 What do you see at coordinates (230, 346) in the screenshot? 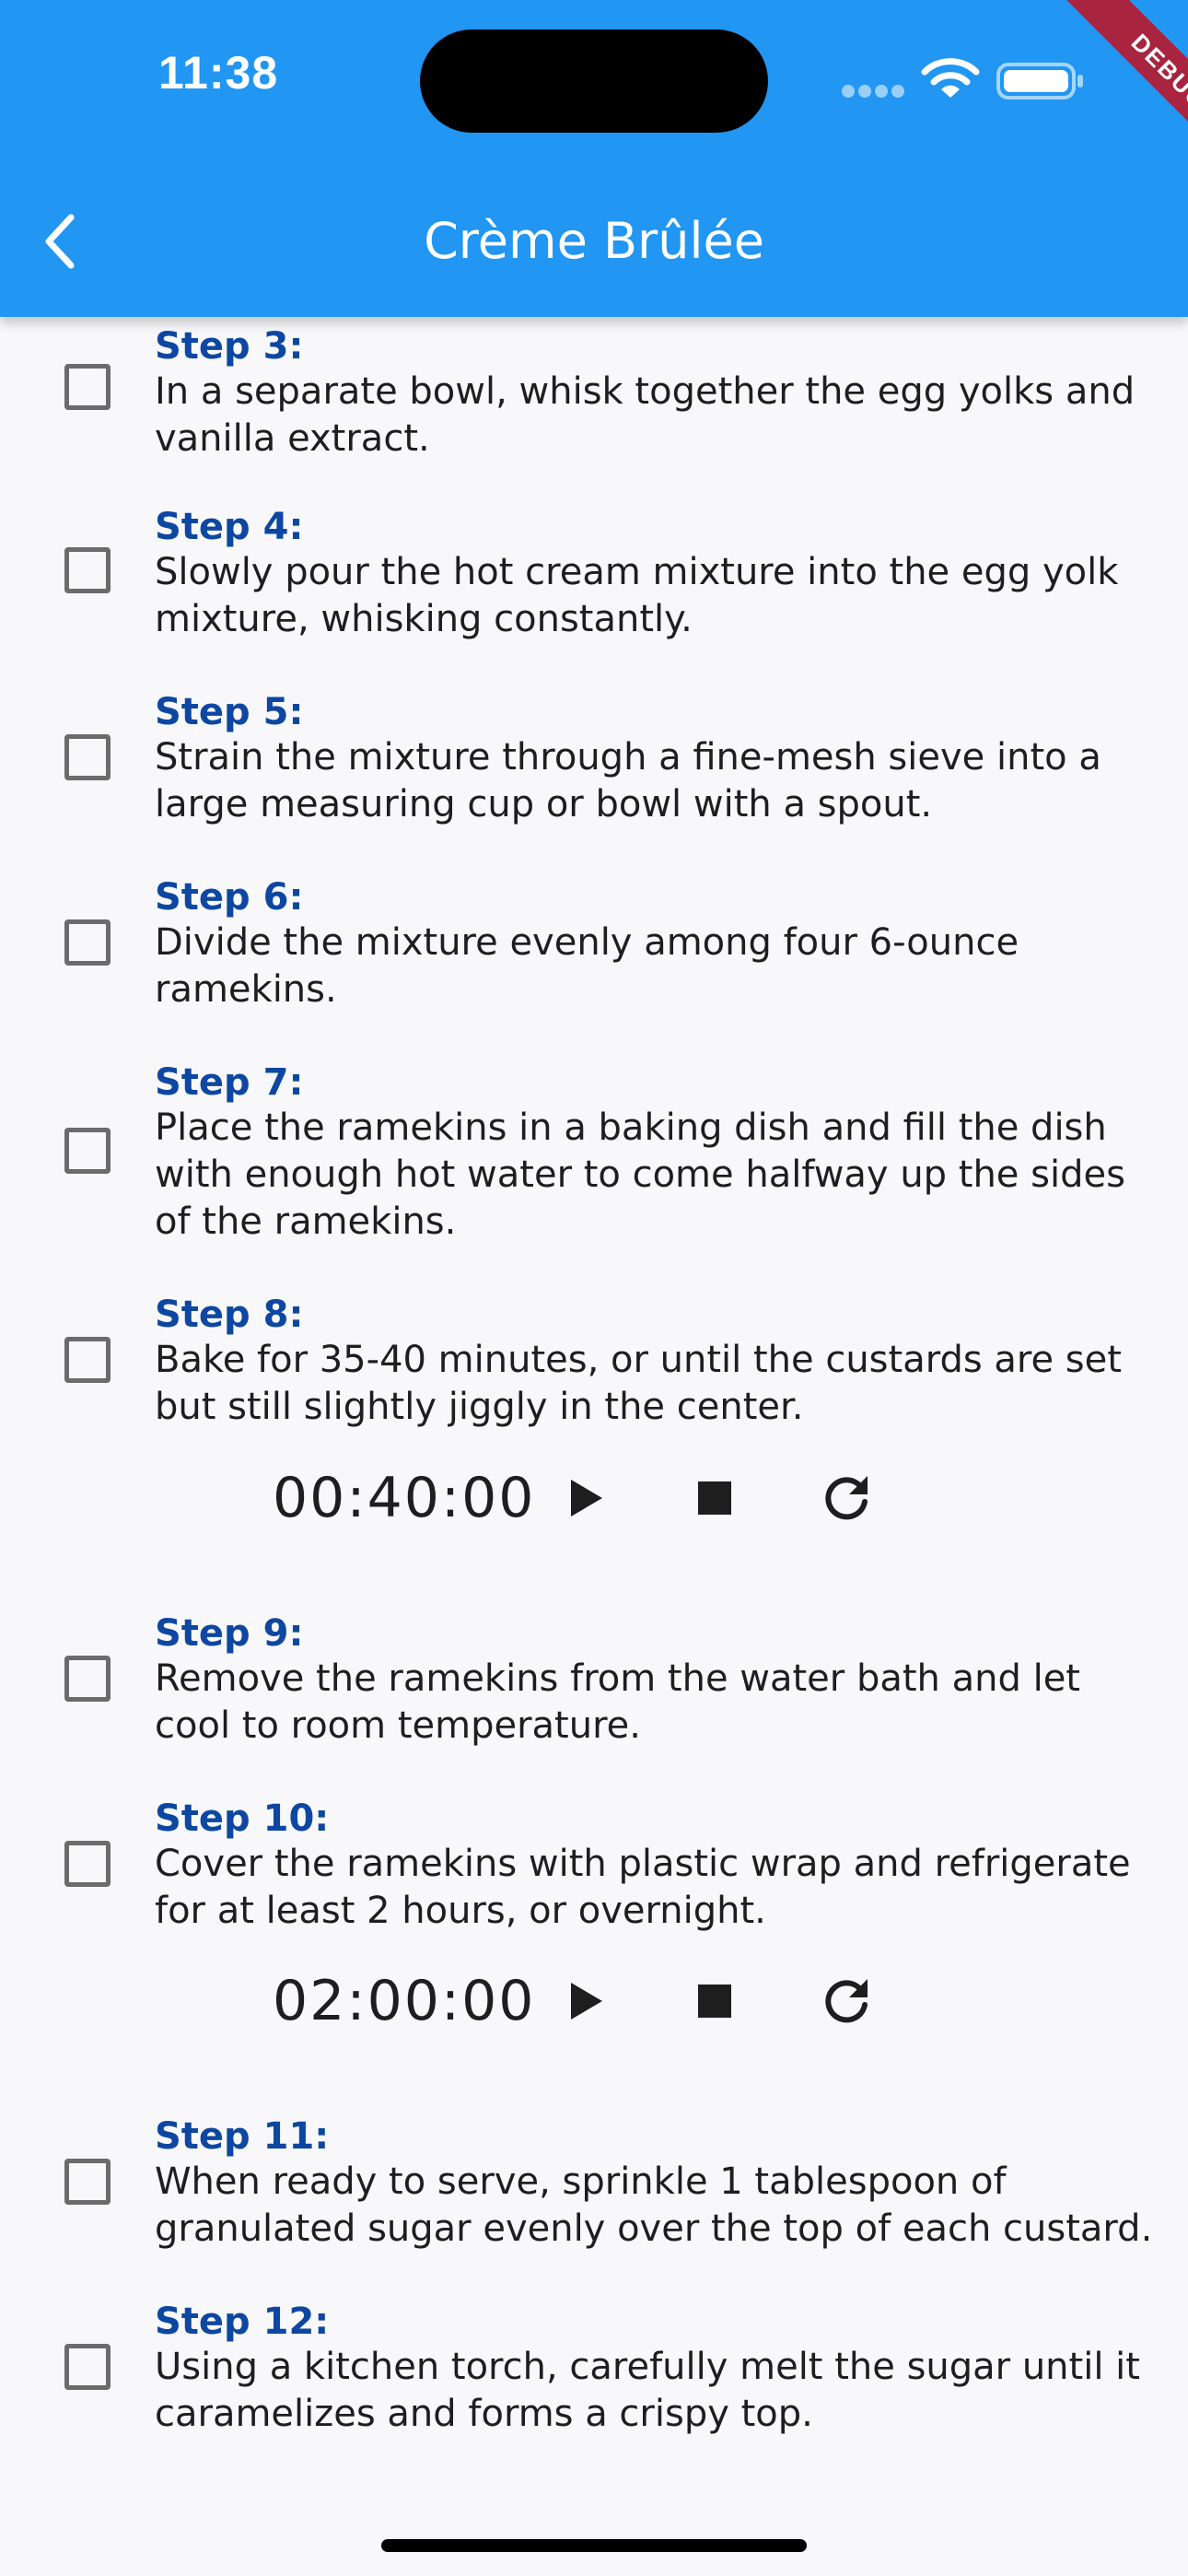
I see `step-label: Step 3:` at bounding box center [230, 346].